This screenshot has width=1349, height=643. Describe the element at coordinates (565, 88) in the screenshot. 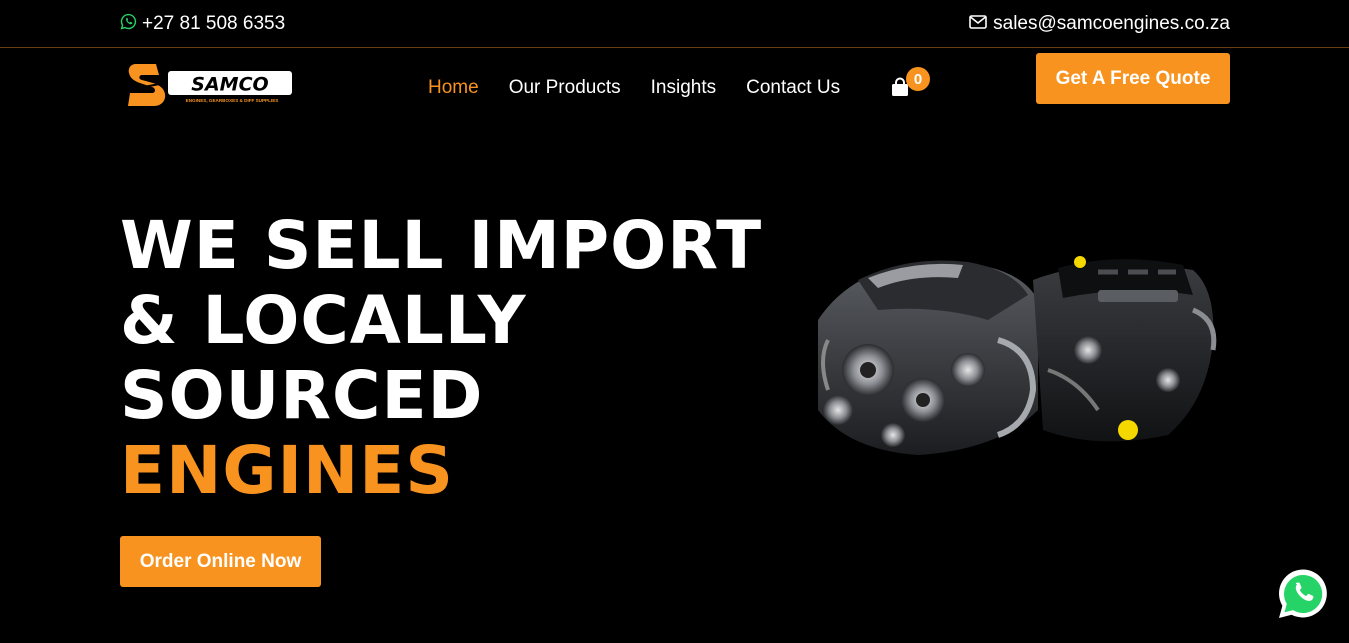

I see `nav-our-products: Our Products` at that location.